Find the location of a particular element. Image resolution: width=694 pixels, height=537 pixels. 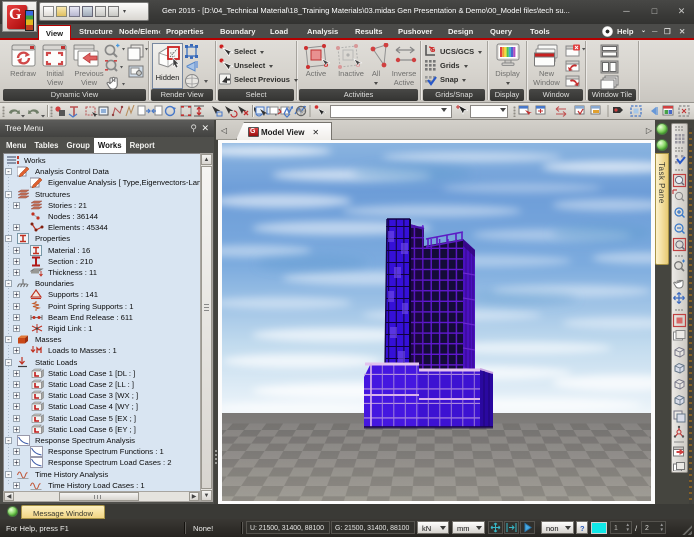

svg-text: G is located at coordinates (433, 50).